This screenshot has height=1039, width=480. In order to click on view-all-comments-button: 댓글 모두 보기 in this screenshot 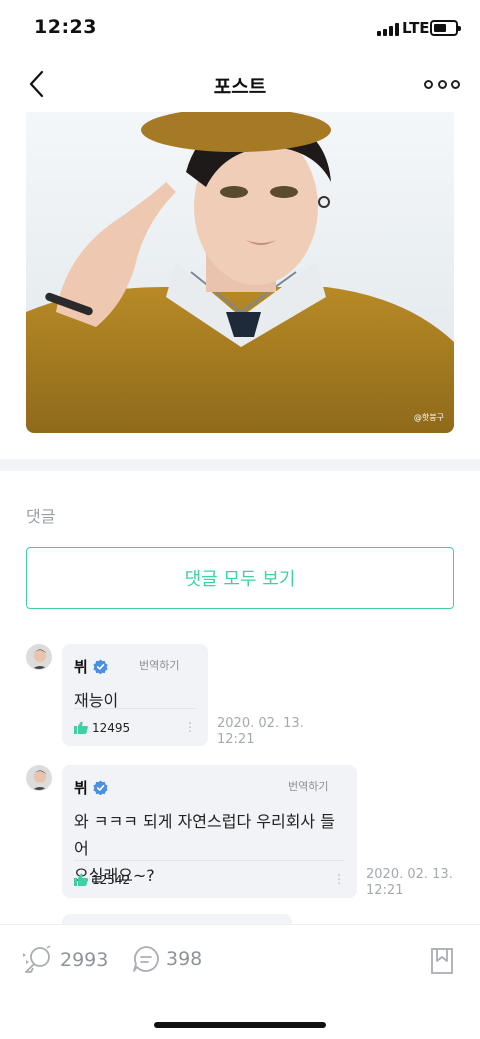, I will do `click(240, 578)`.